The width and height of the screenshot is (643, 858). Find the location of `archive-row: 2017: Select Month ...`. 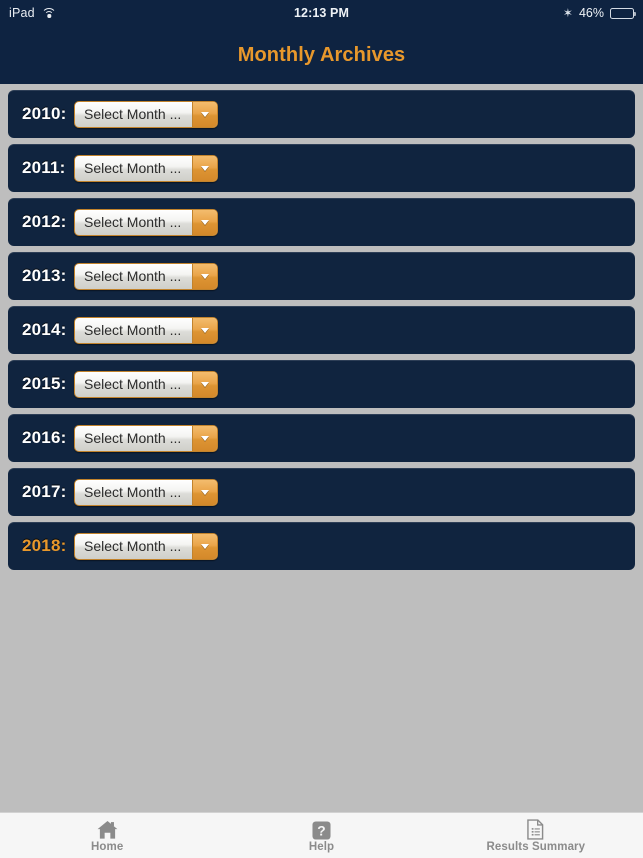

archive-row: 2017: Select Month ... is located at coordinates (321, 492).